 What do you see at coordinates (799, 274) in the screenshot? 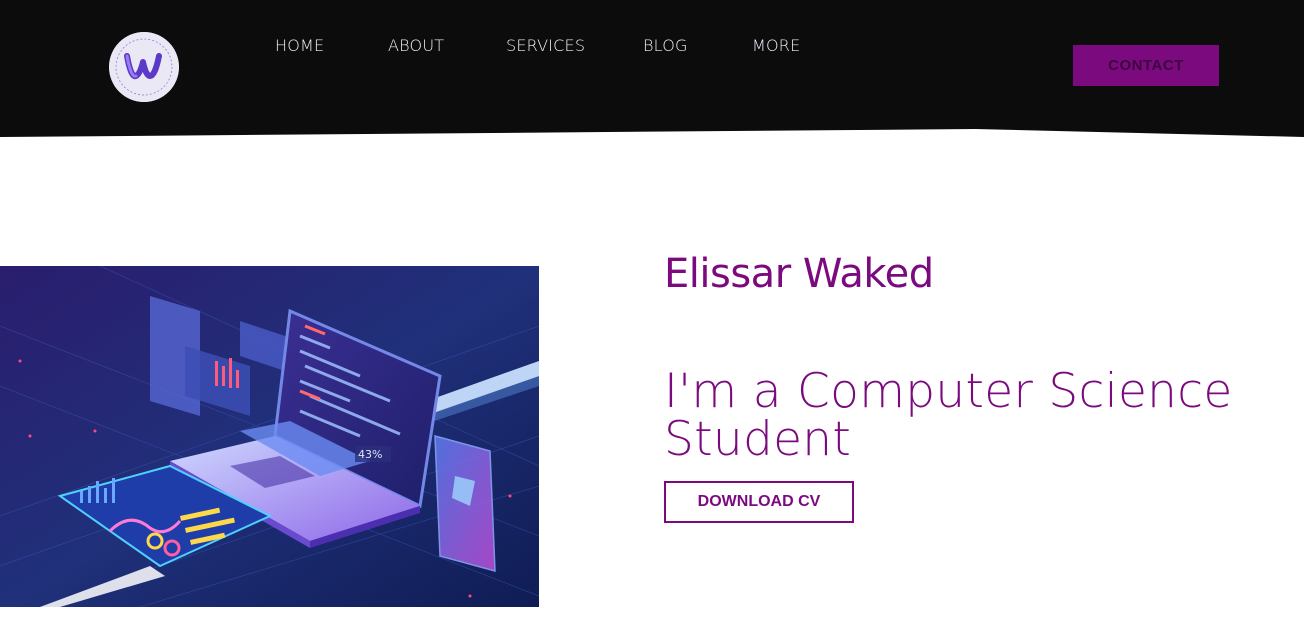
I see `hero-name: Elissar Waked` at bounding box center [799, 274].